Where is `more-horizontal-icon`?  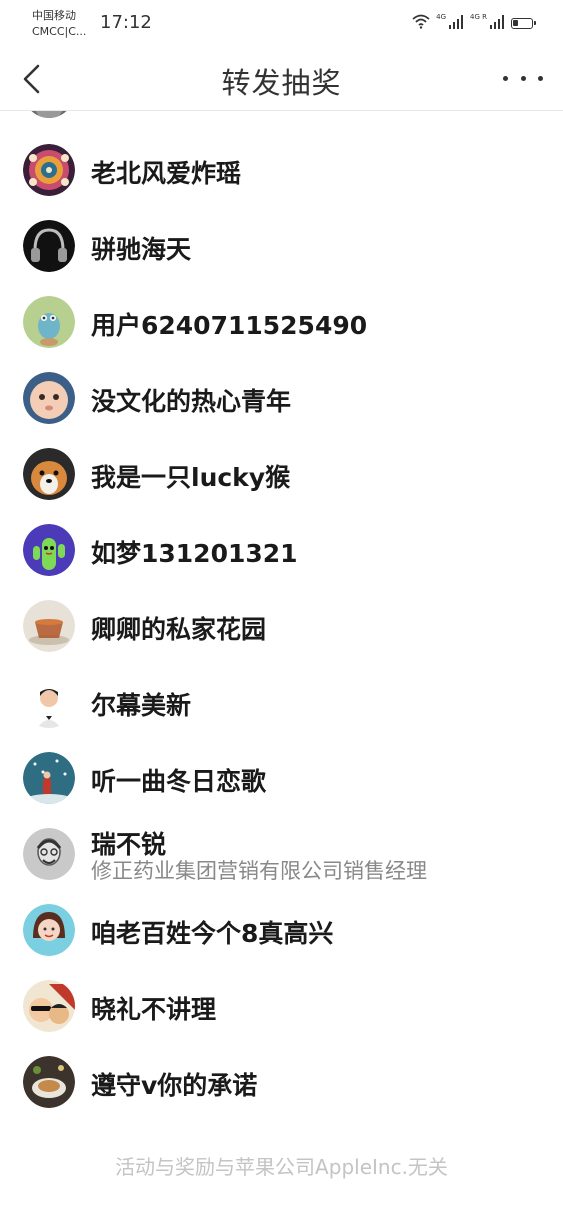 more-horizontal-icon is located at coordinates (505, 78).